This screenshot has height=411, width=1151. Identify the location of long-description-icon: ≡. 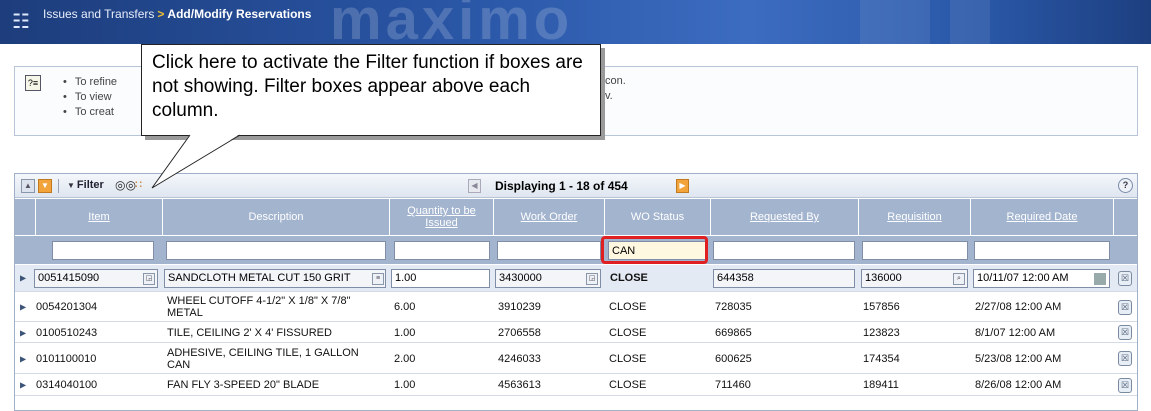
(378, 279).